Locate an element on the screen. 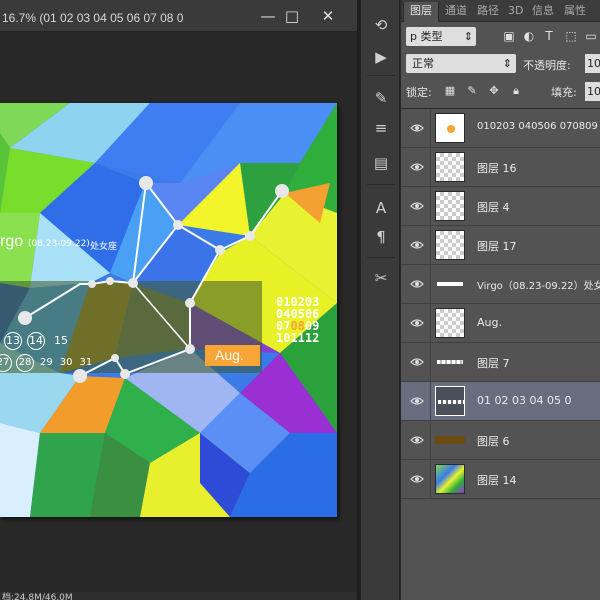  calendar-row-2: 2728293031 is located at coordinates (46, 363).